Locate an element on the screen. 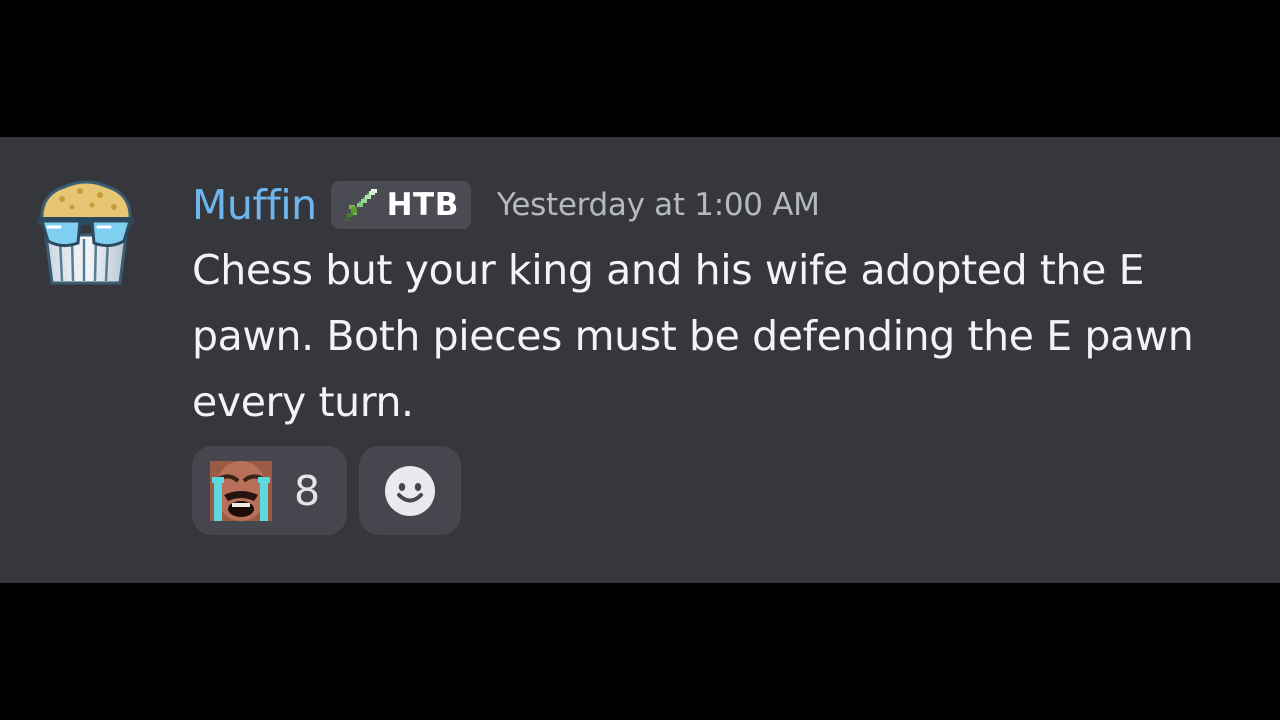 This screenshot has height=720, width=1280. reactions-bar: 8 is located at coordinates (326, 490).